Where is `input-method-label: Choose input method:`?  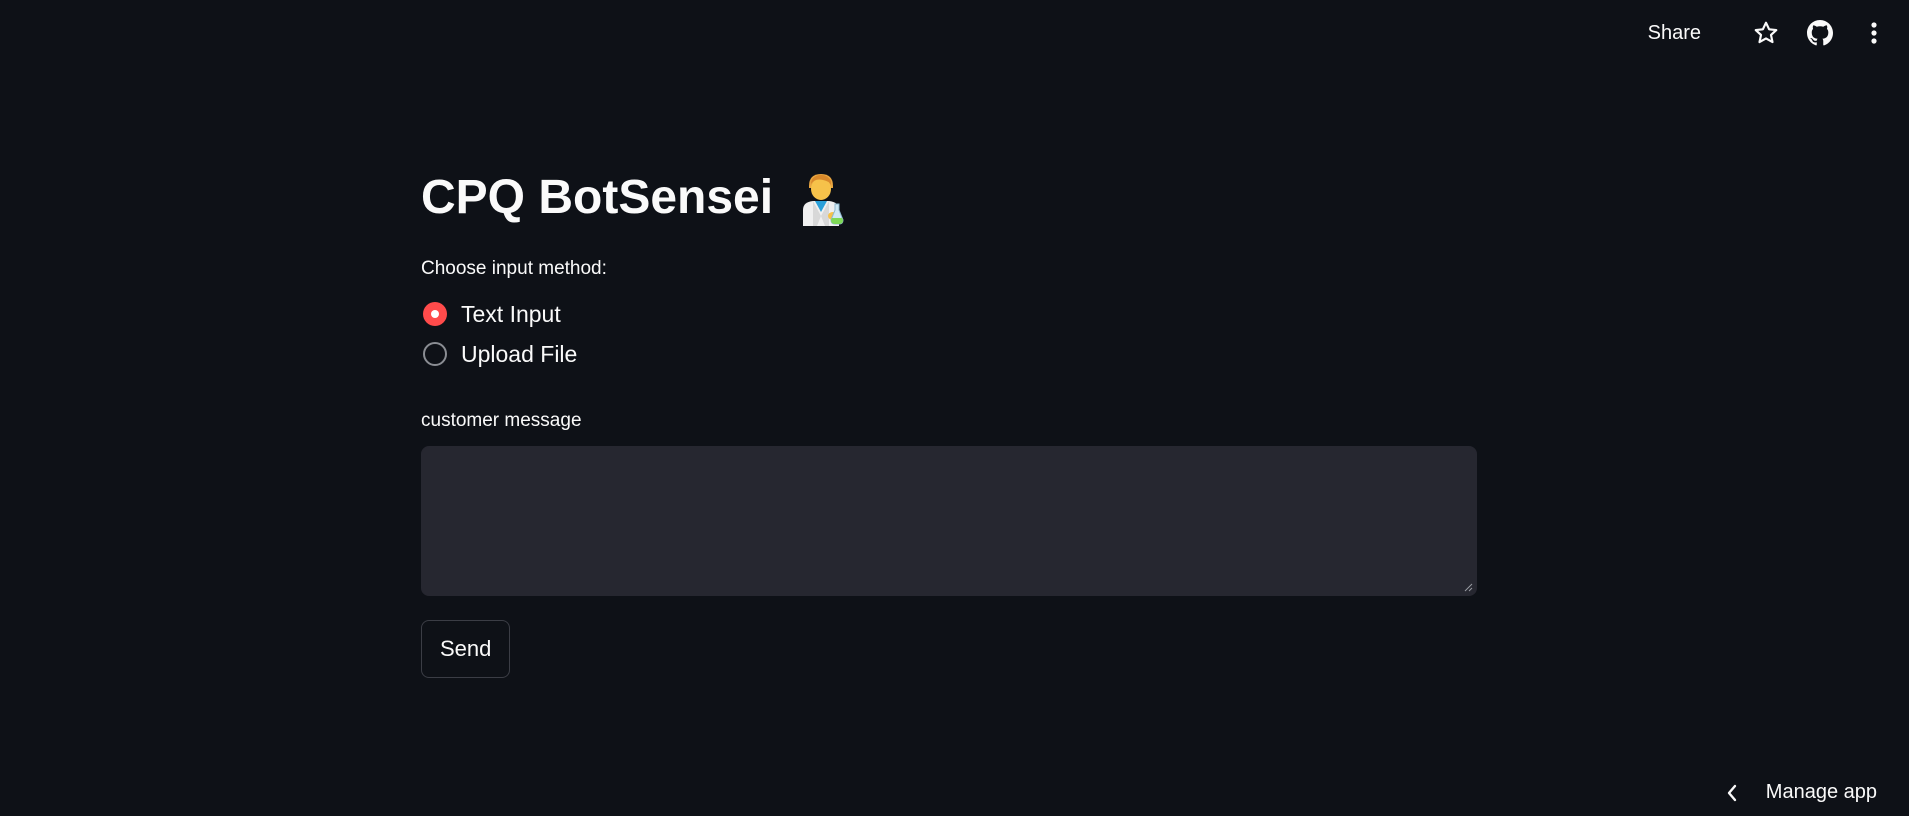 input-method-label: Choose input method: is located at coordinates (514, 268).